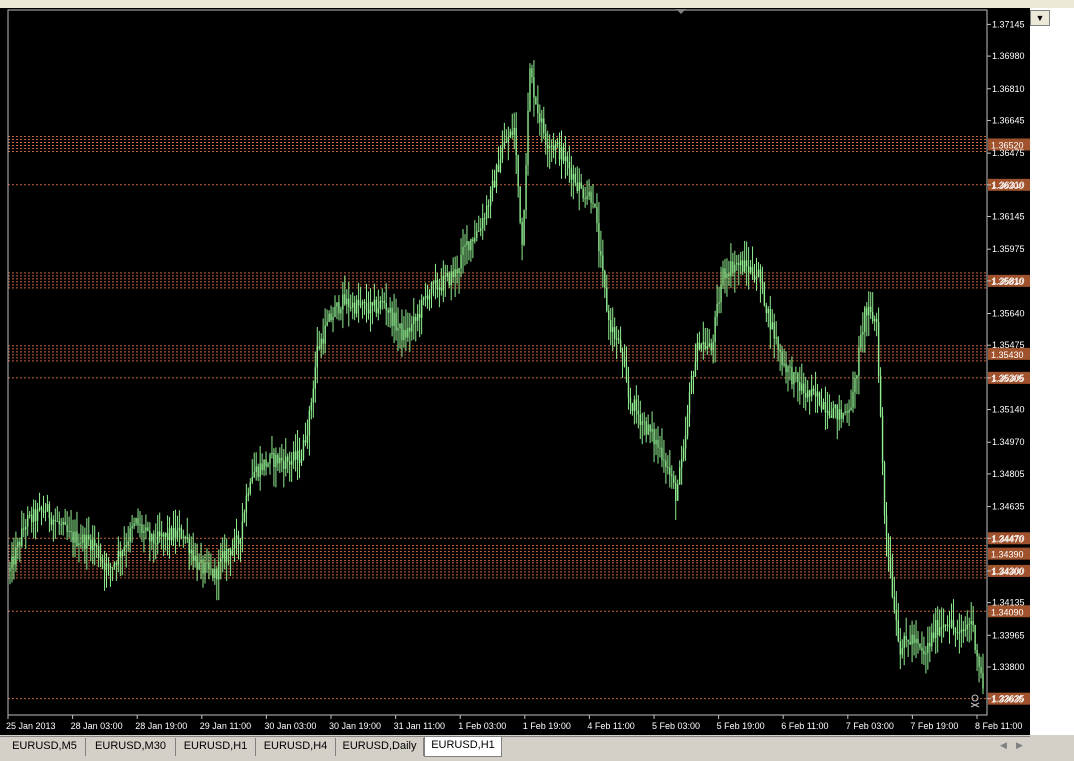 The image size is (1074, 761). What do you see at coordinates (1008, 153) in the screenshot?
I see `y-tick-label: 1.36475` at bounding box center [1008, 153].